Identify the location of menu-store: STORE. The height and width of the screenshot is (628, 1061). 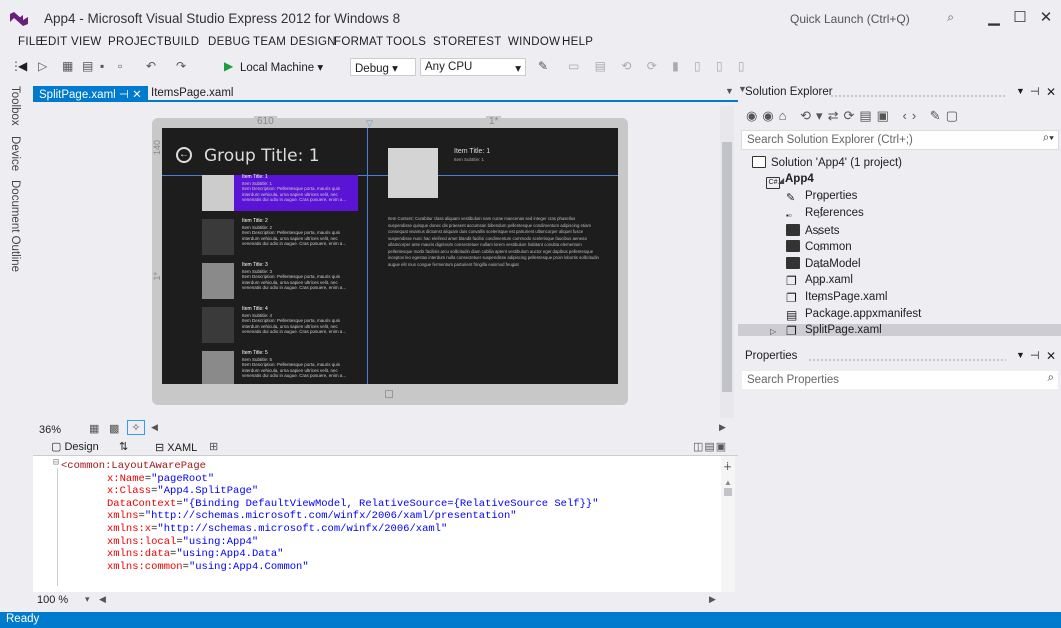
(453, 42).